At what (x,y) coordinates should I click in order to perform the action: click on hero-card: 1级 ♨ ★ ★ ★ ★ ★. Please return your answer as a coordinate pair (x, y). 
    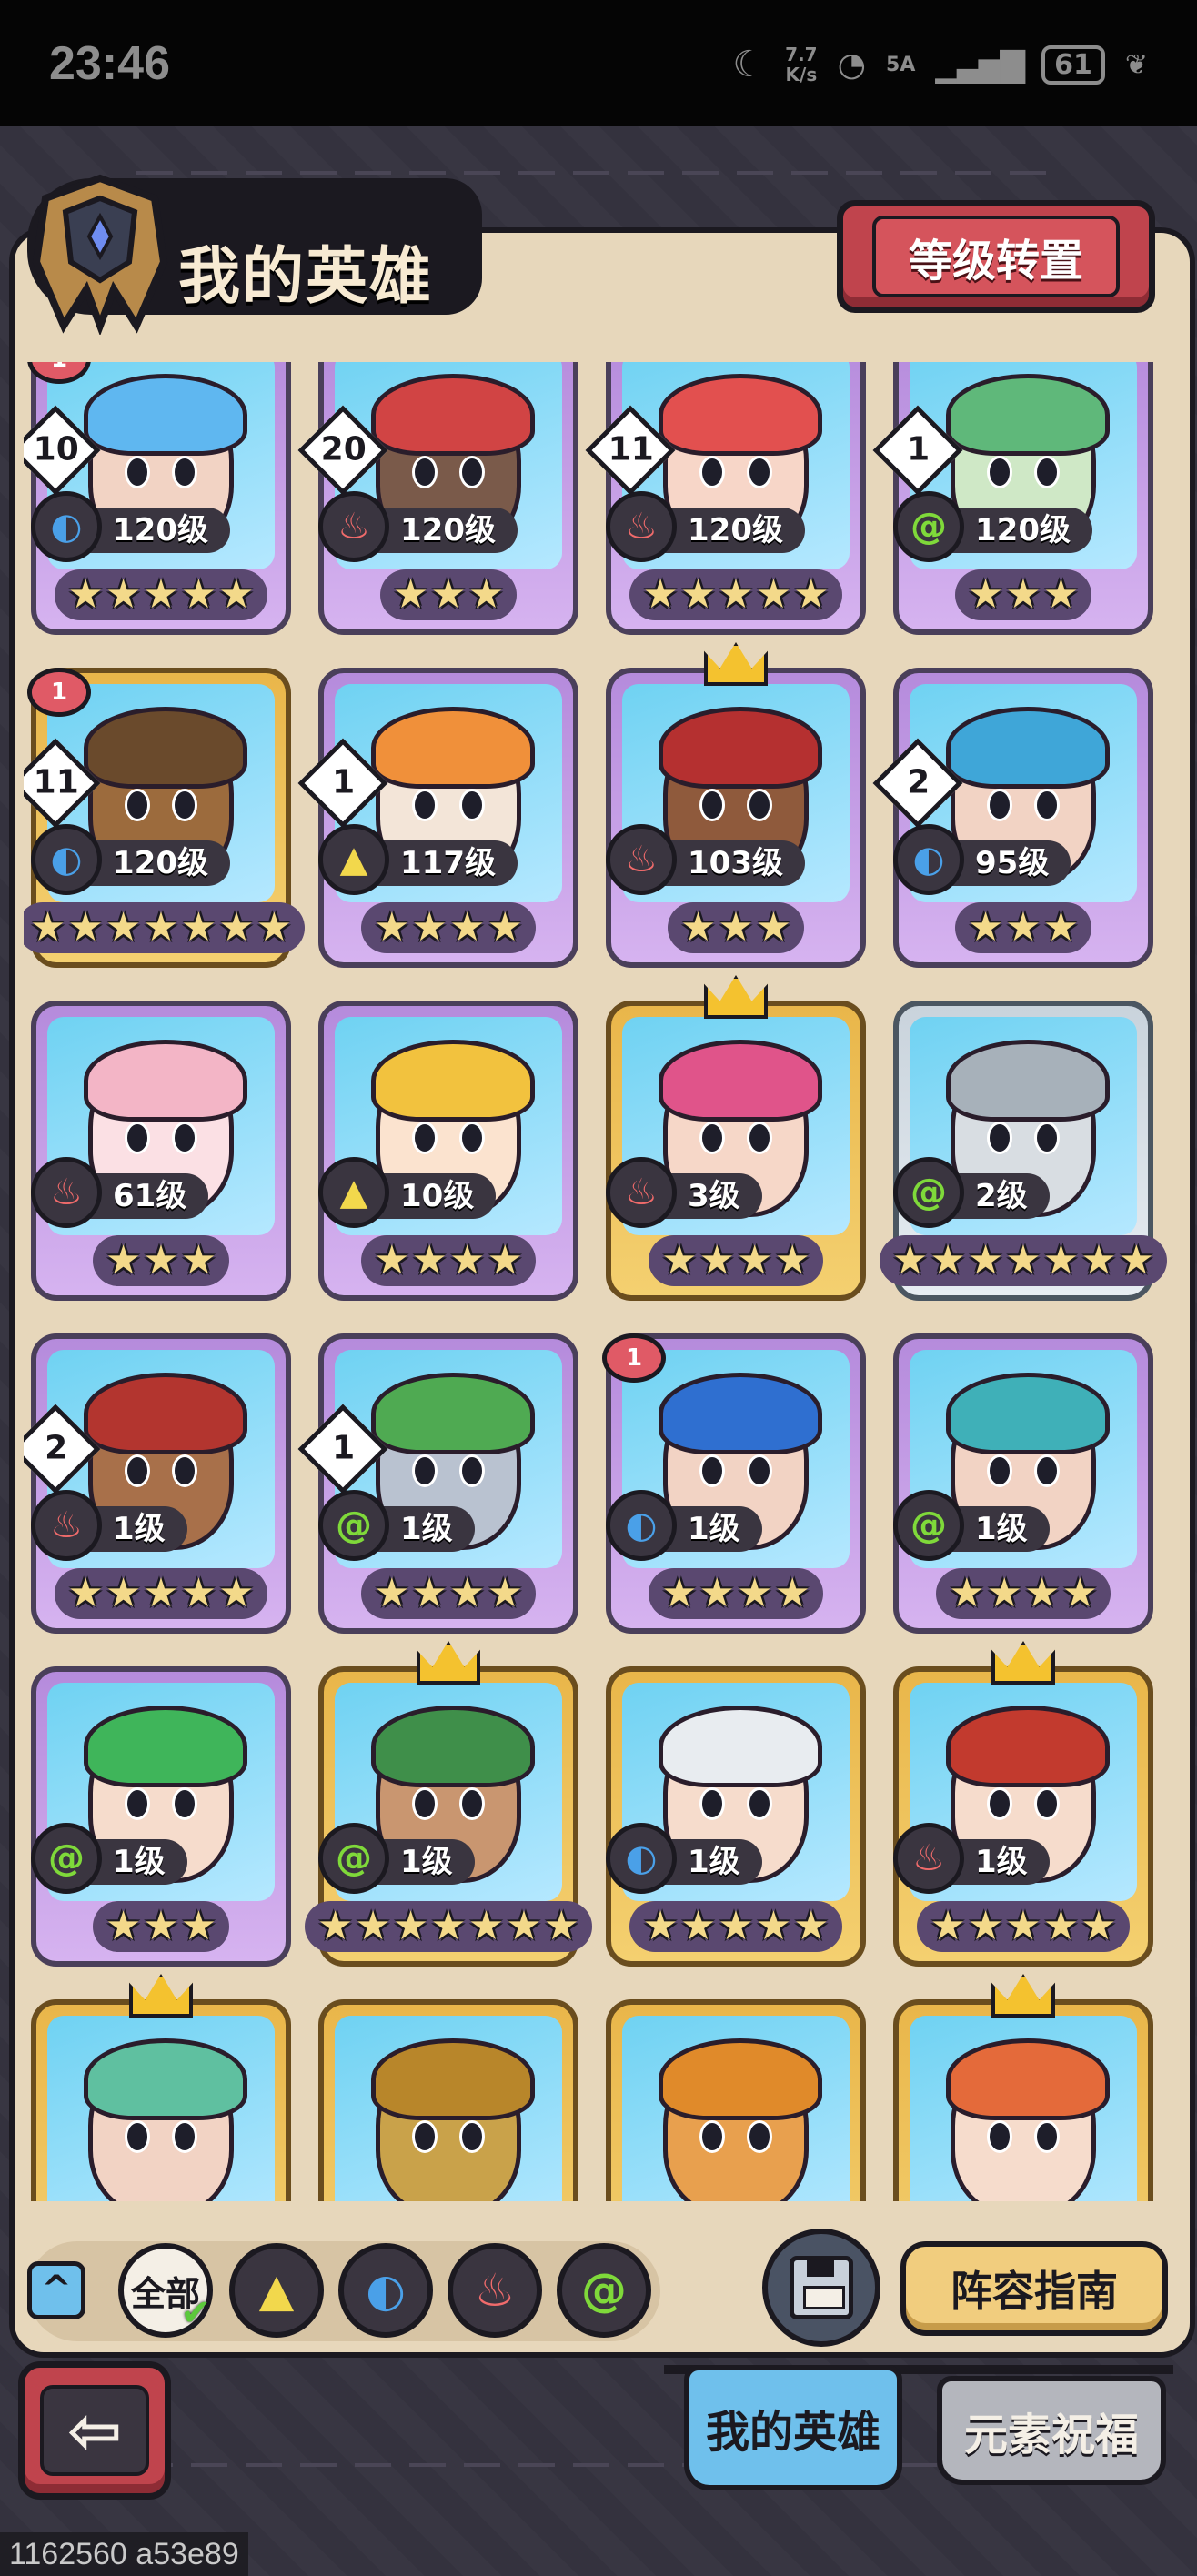
    Looking at the image, I should click on (1023, 1804).